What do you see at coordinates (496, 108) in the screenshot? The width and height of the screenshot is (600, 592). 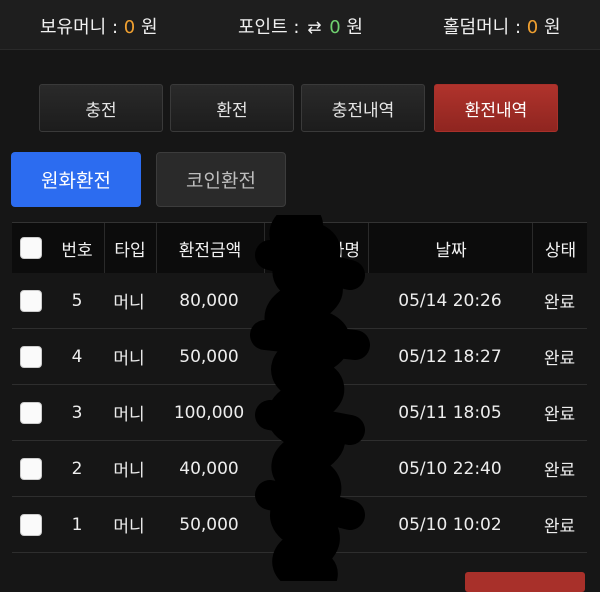 I see `tab-withdraw-history: 환전내역` at bounding box center [496, 108].